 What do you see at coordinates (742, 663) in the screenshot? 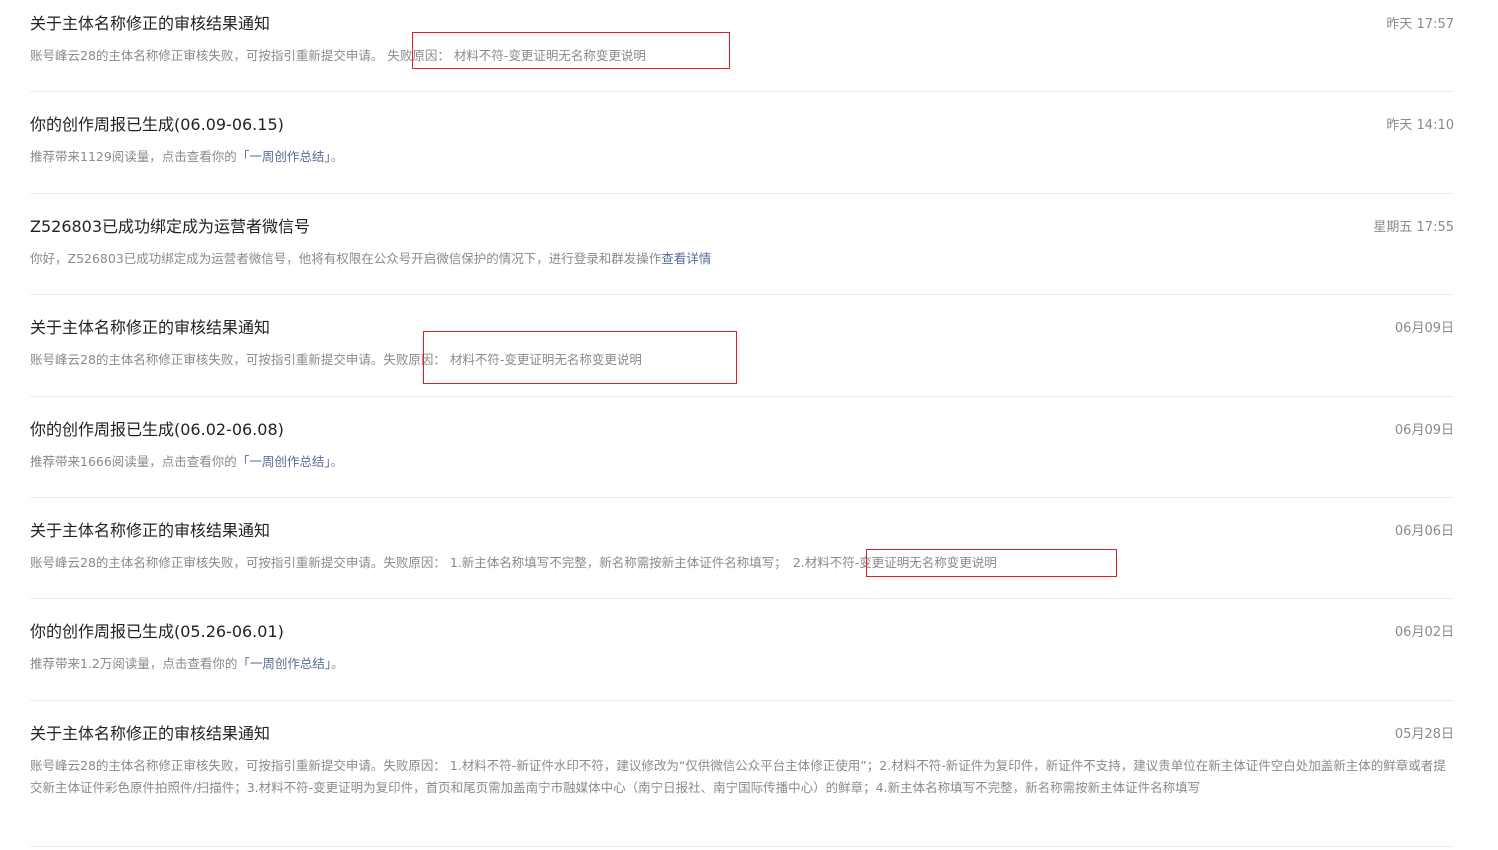
I see `message-desc: 推荐带来1.2万阅读量，点击查看你的「一周创作总结」。` at bounding box center [742, 663].